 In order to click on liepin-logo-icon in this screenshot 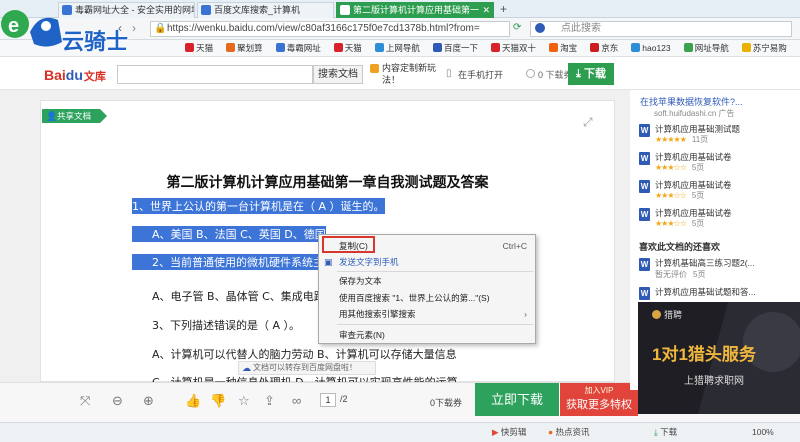, I will do `click(656, 314)`.